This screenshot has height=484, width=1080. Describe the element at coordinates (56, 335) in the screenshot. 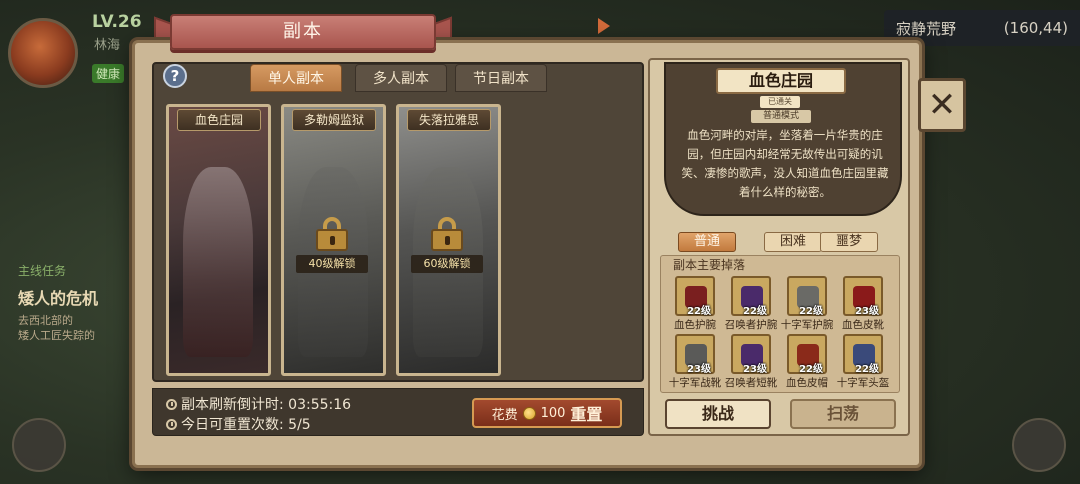

I see `quest-description-line: 矮人工匠失踪的` at that location.